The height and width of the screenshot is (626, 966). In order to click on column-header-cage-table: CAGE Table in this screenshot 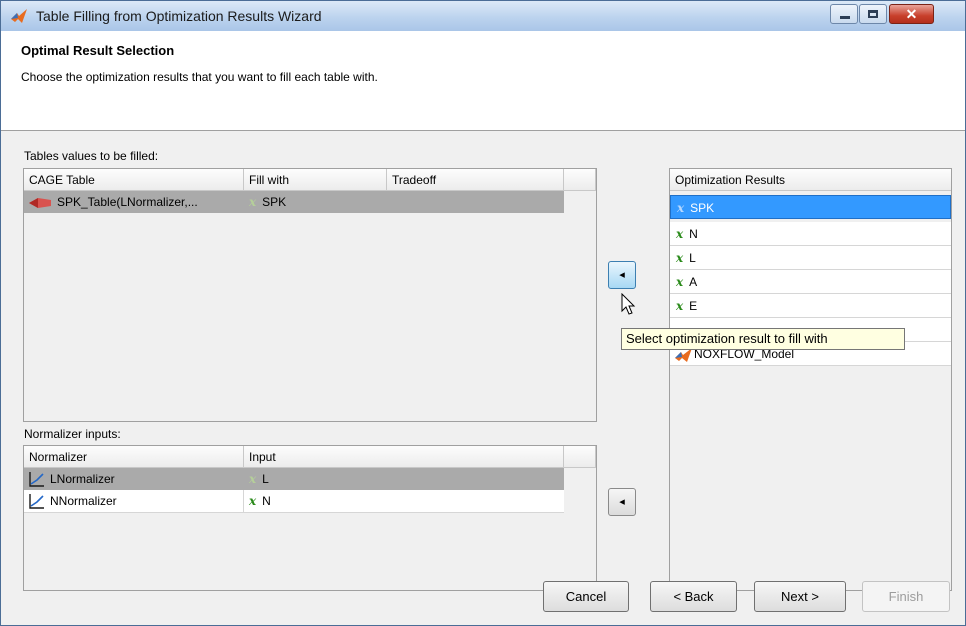, I will do `click(134, 180)`.